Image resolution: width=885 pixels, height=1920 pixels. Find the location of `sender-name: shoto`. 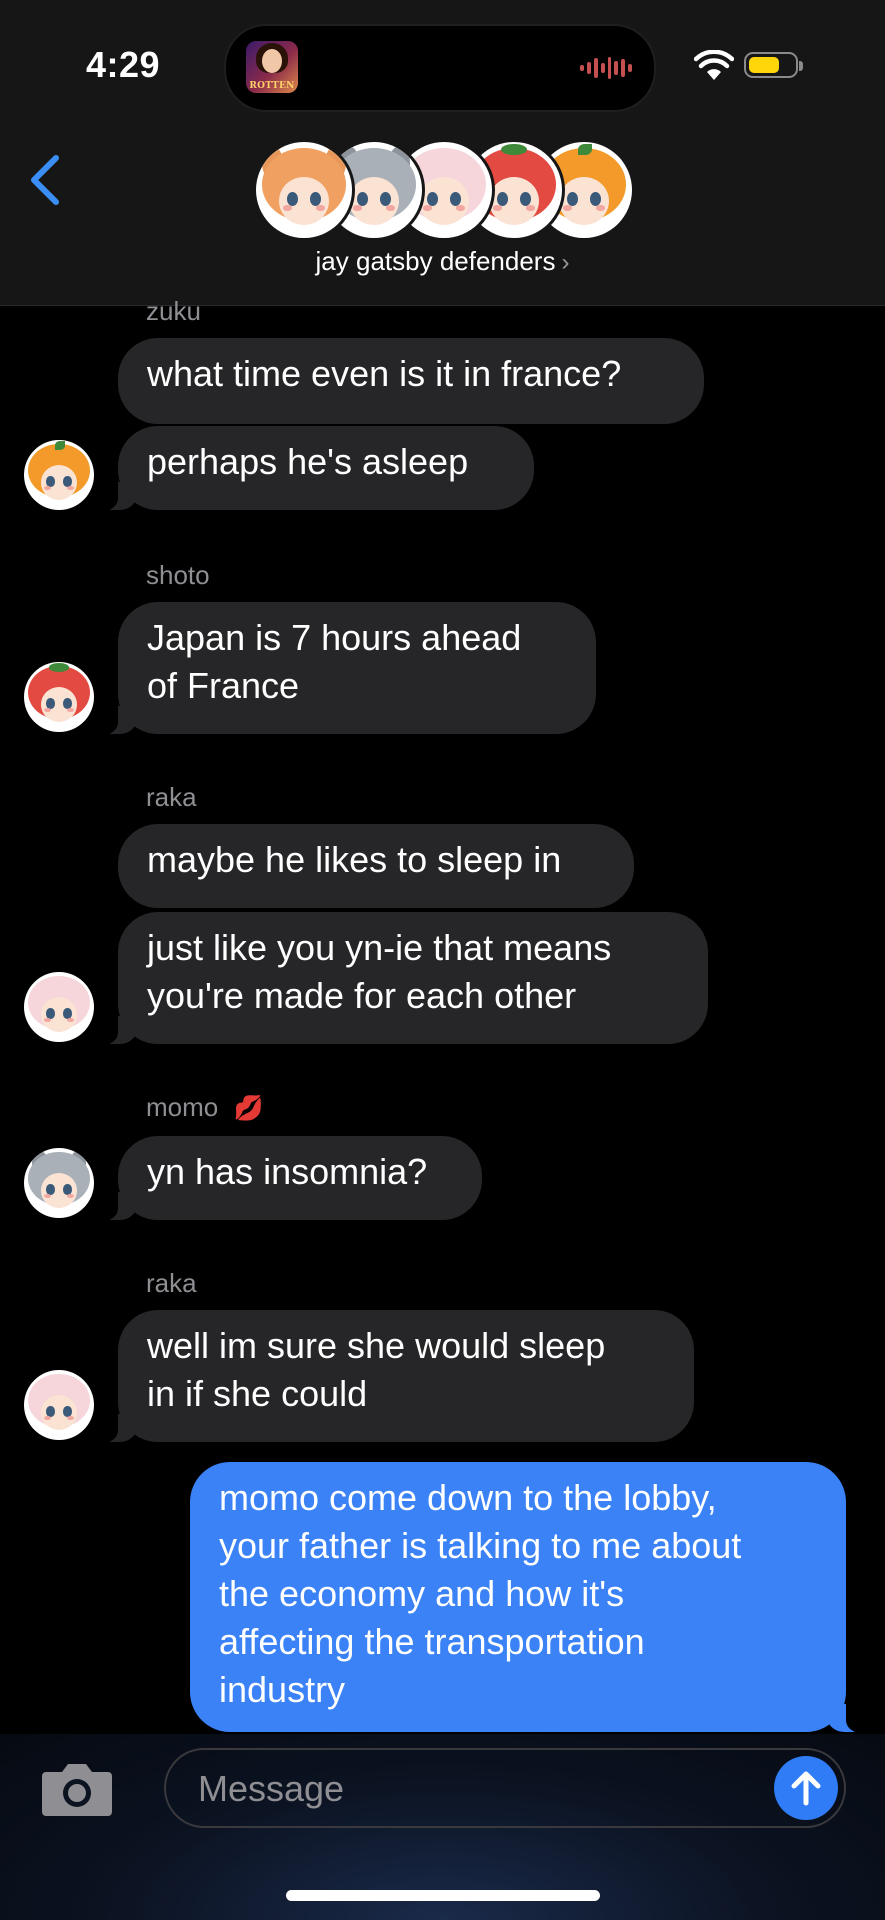

sender-name: shoto is located at coordinates (178, 575).